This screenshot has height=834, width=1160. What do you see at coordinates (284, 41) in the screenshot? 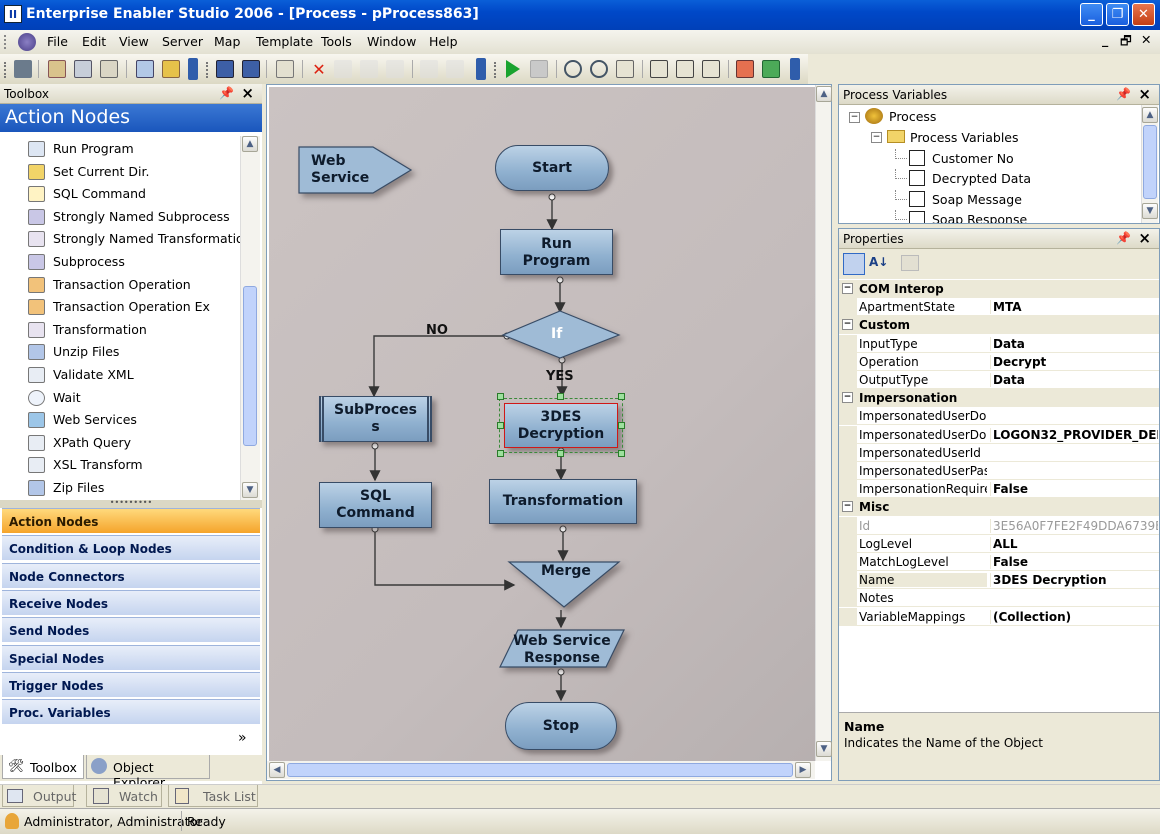
I see `menu-template: Template` at bounding box center [284, 41].